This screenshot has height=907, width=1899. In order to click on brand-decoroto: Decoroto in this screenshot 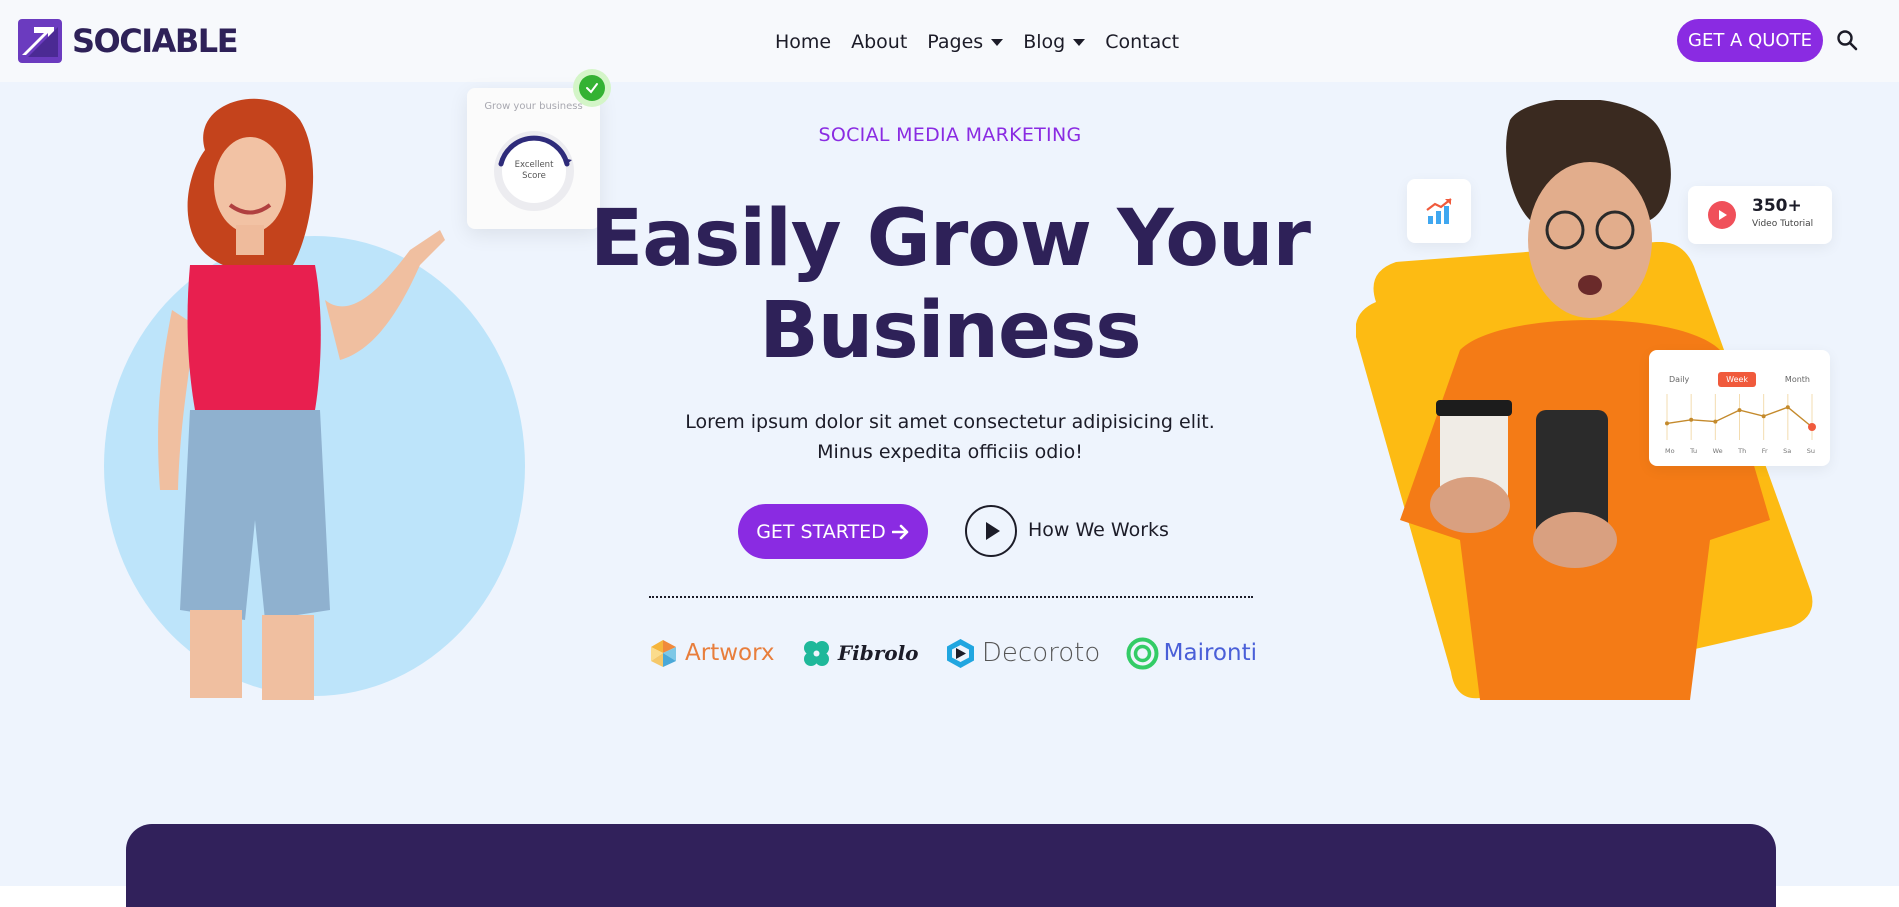, I will do `click(1022, 653)`.